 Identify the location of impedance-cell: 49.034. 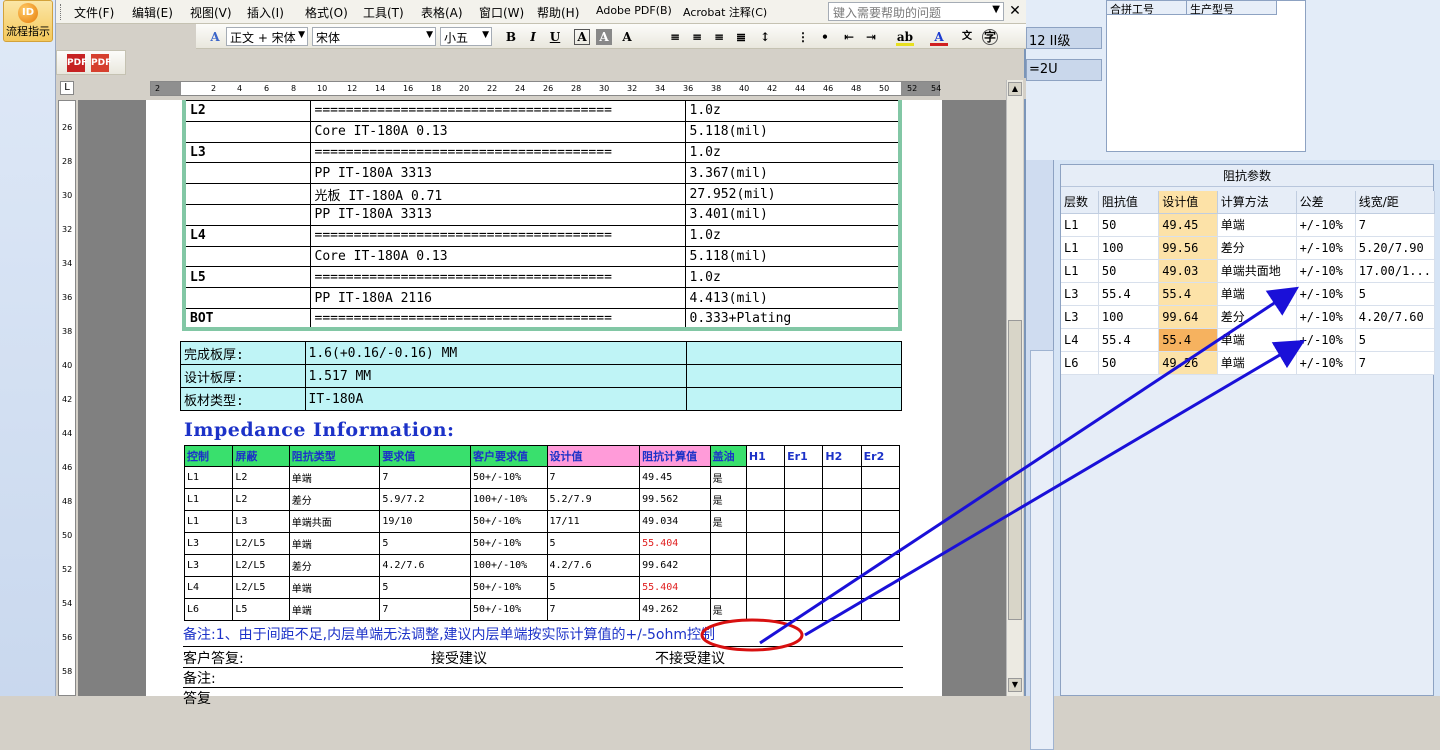
(675, 521).